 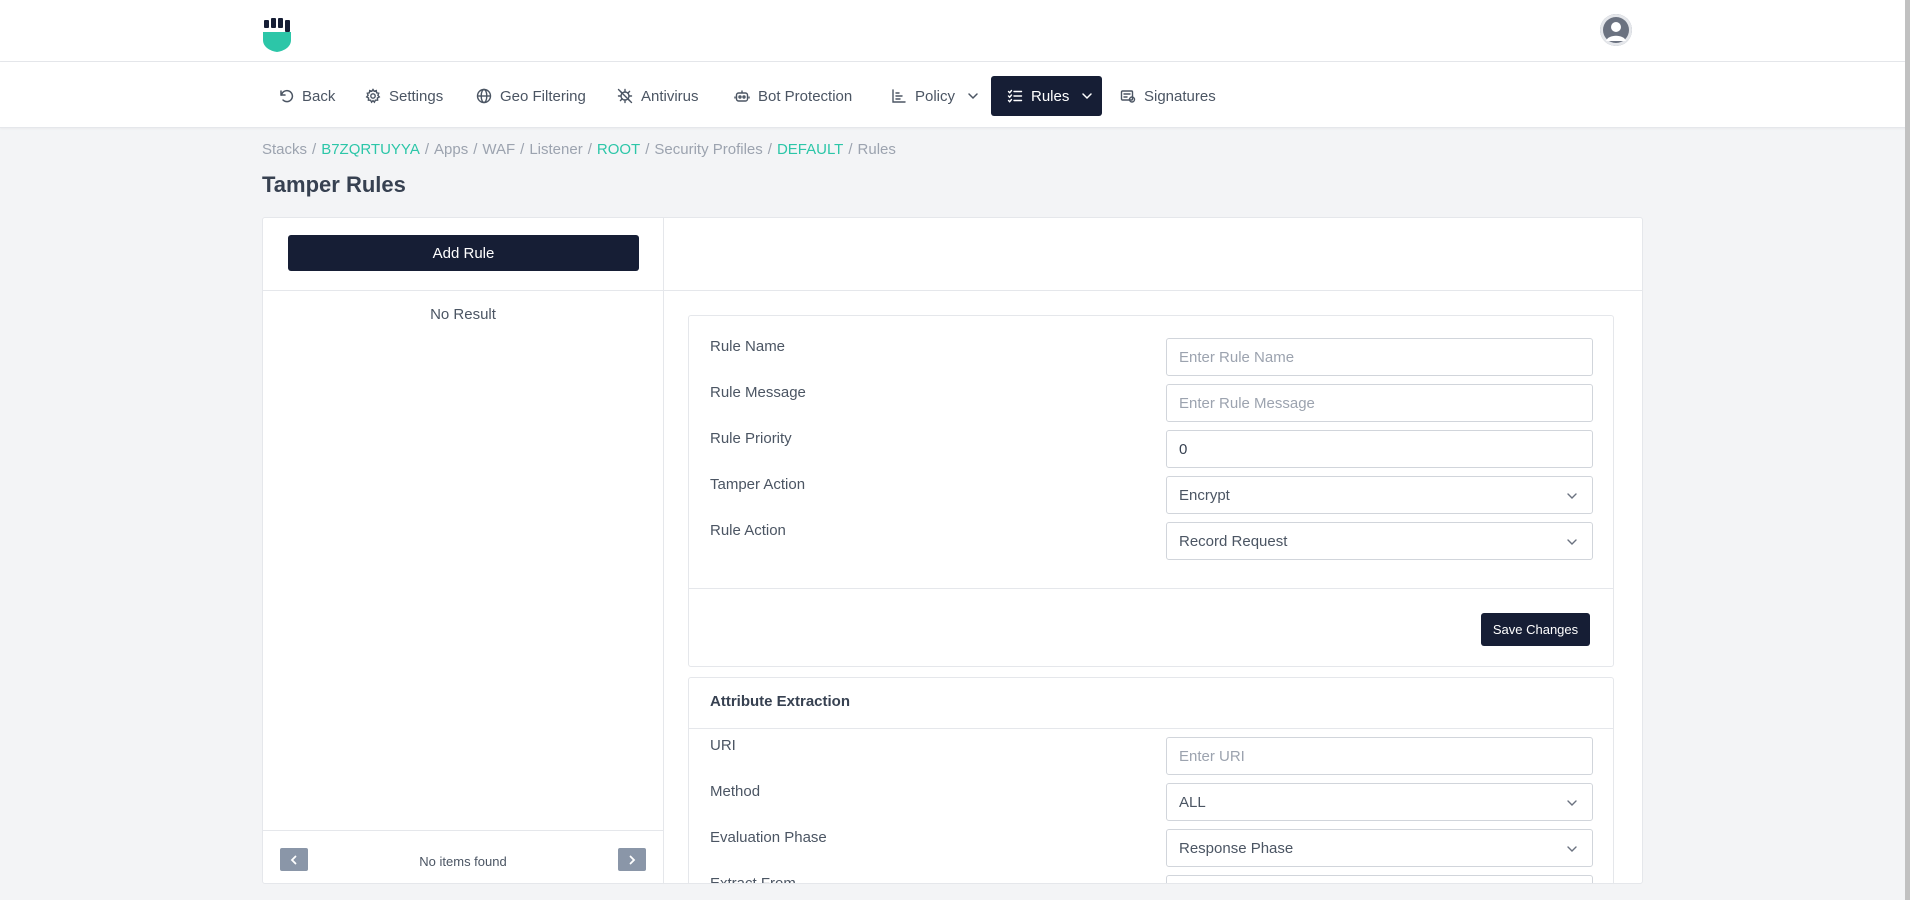 I want to click on no-items-text: No items found, so click(x=463, y=861).